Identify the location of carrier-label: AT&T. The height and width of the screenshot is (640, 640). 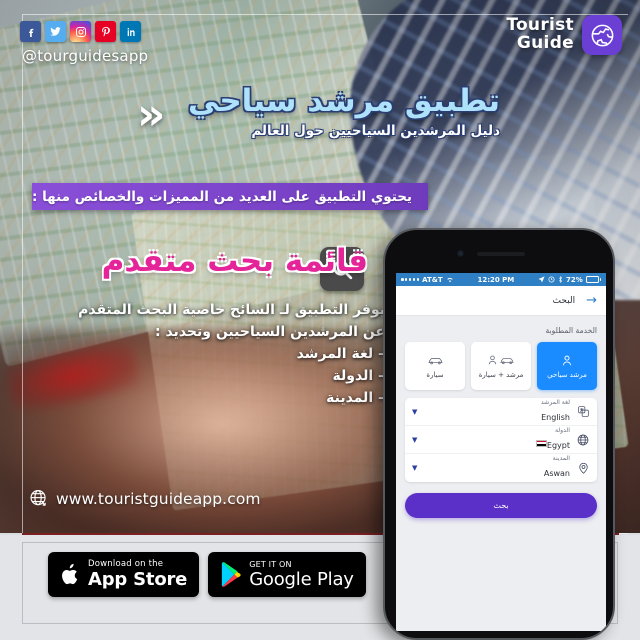
(432, 279).